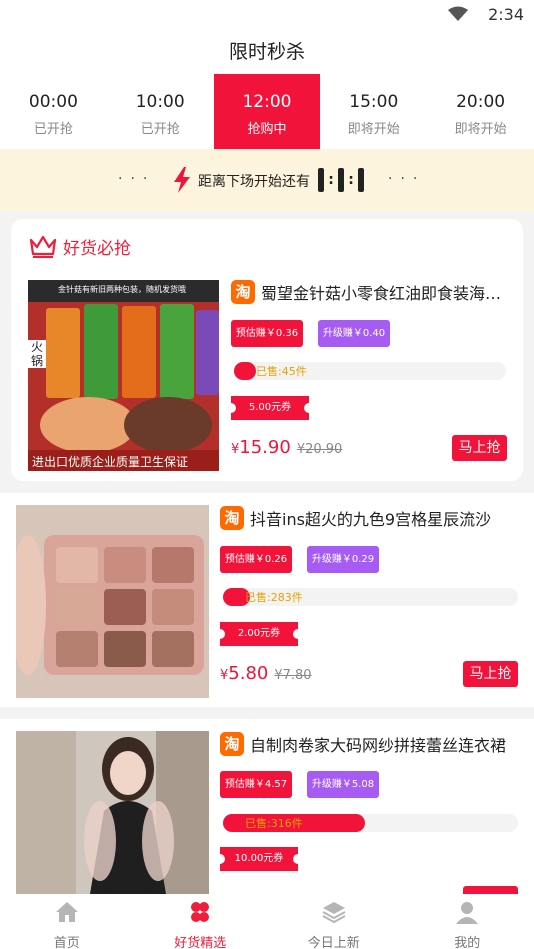  Describe the element at coordinates (370, 823) in the screenshot. I see `sold-progress: 已售:316件` at that location.